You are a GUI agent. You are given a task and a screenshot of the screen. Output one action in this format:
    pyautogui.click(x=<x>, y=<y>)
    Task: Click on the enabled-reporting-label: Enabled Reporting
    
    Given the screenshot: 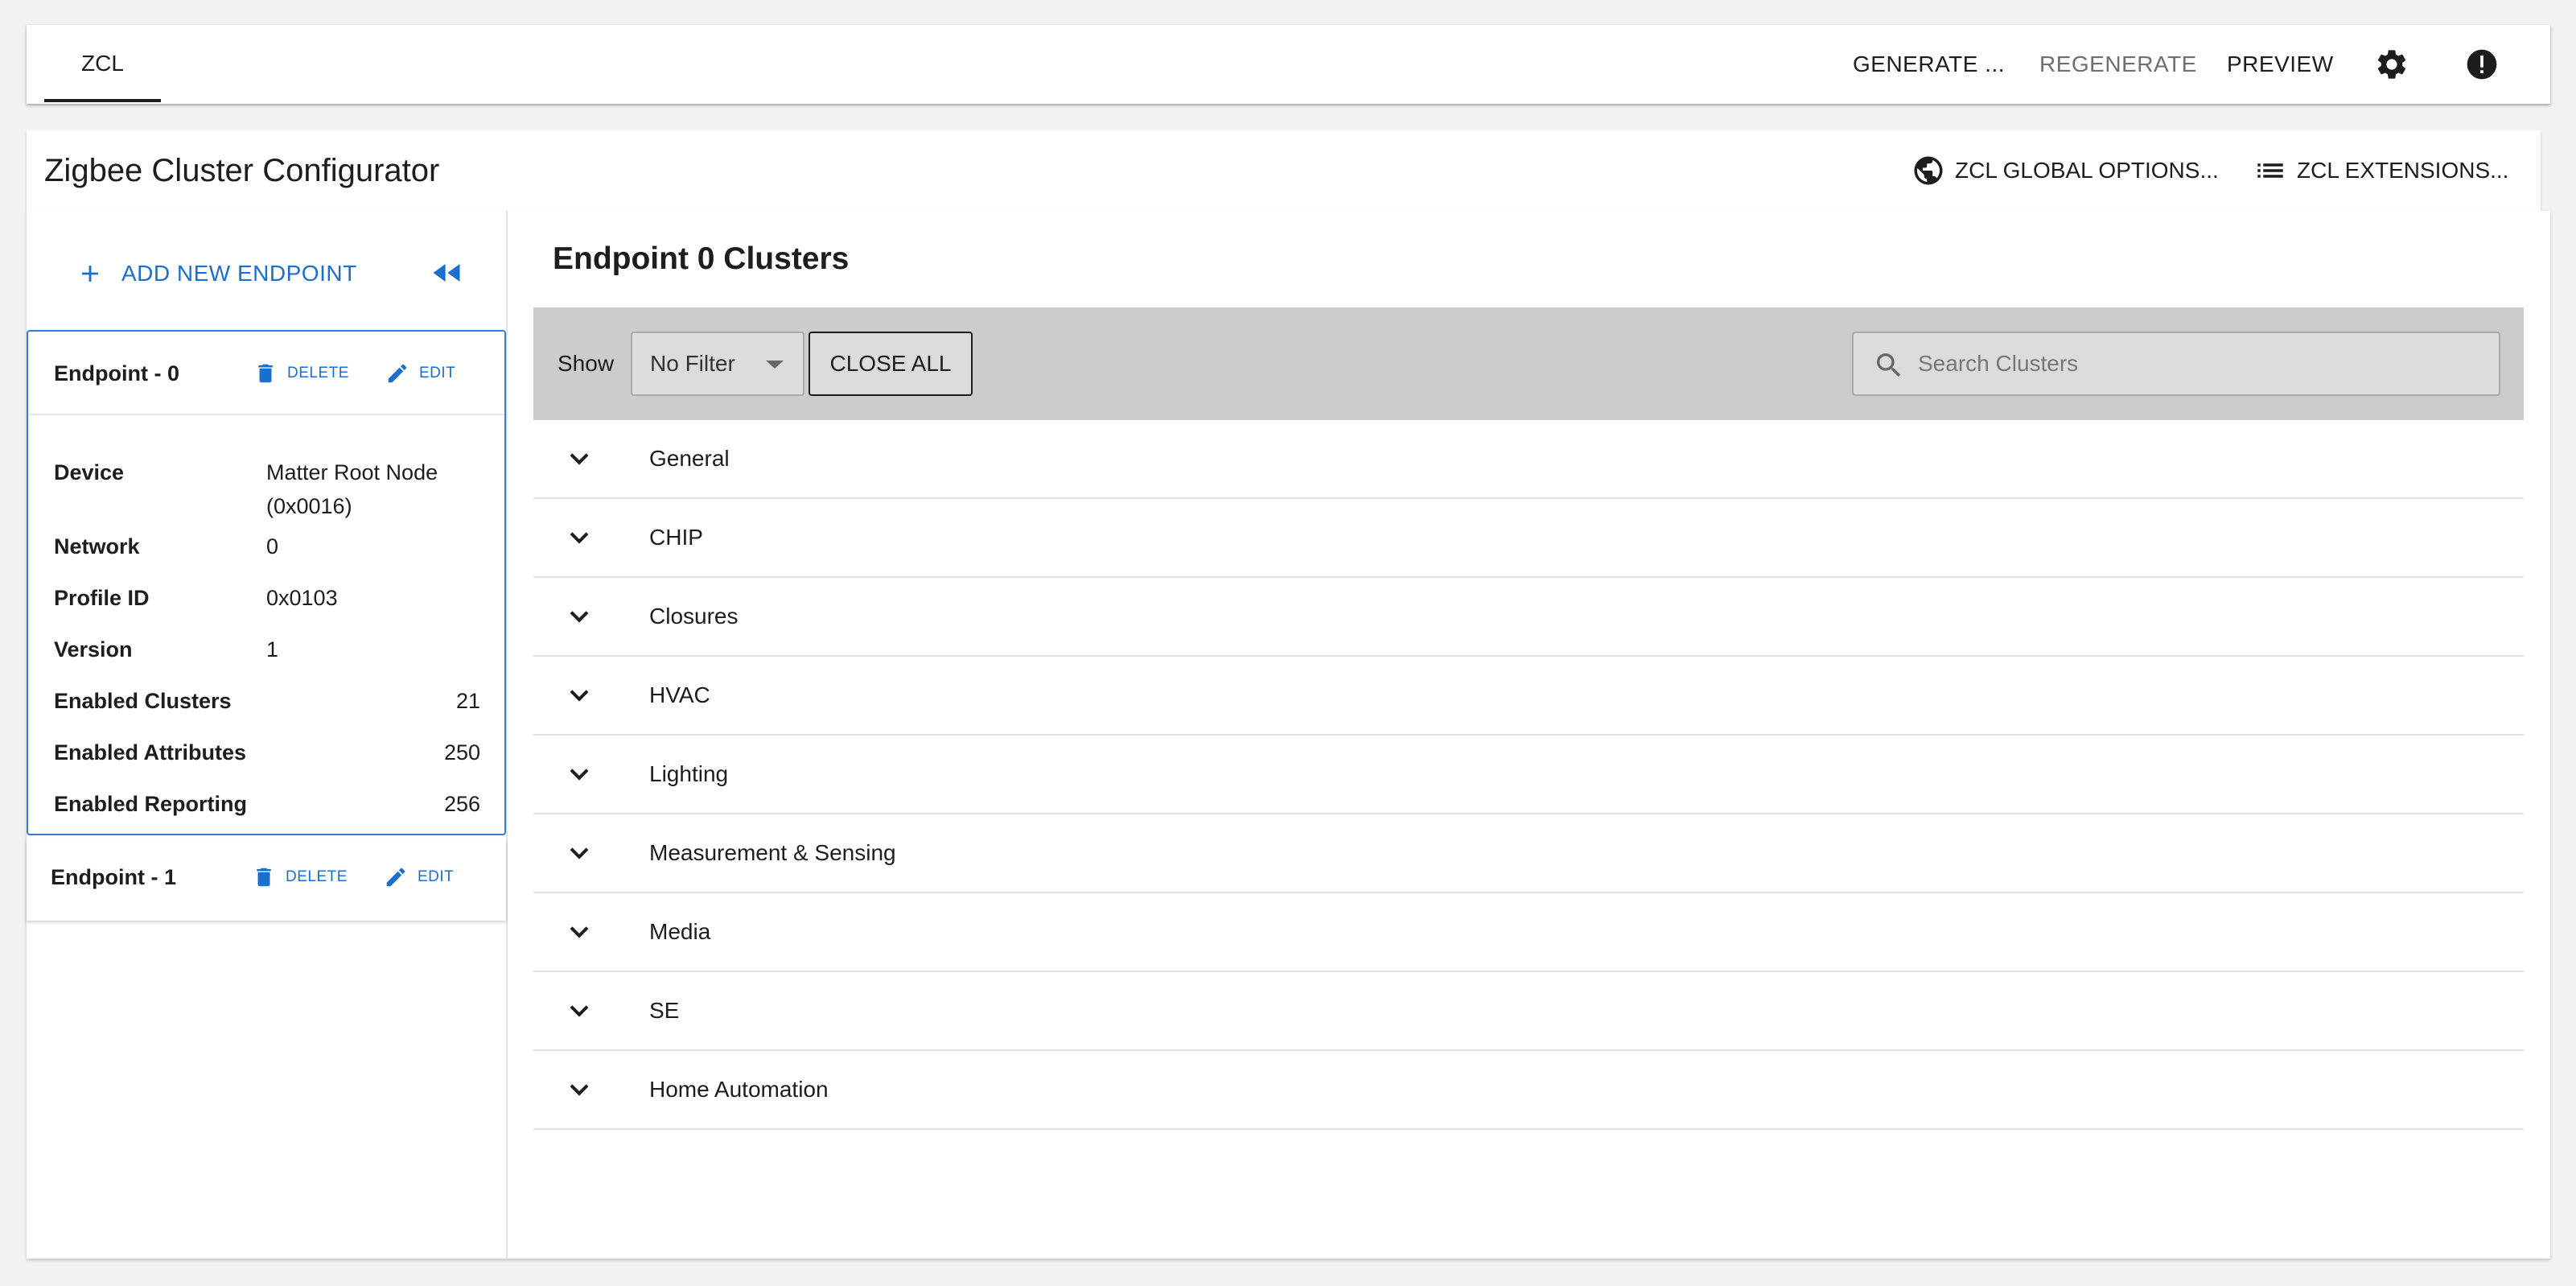 What is the action you would take?
    pyautogui.click(x=151, y=804)
    